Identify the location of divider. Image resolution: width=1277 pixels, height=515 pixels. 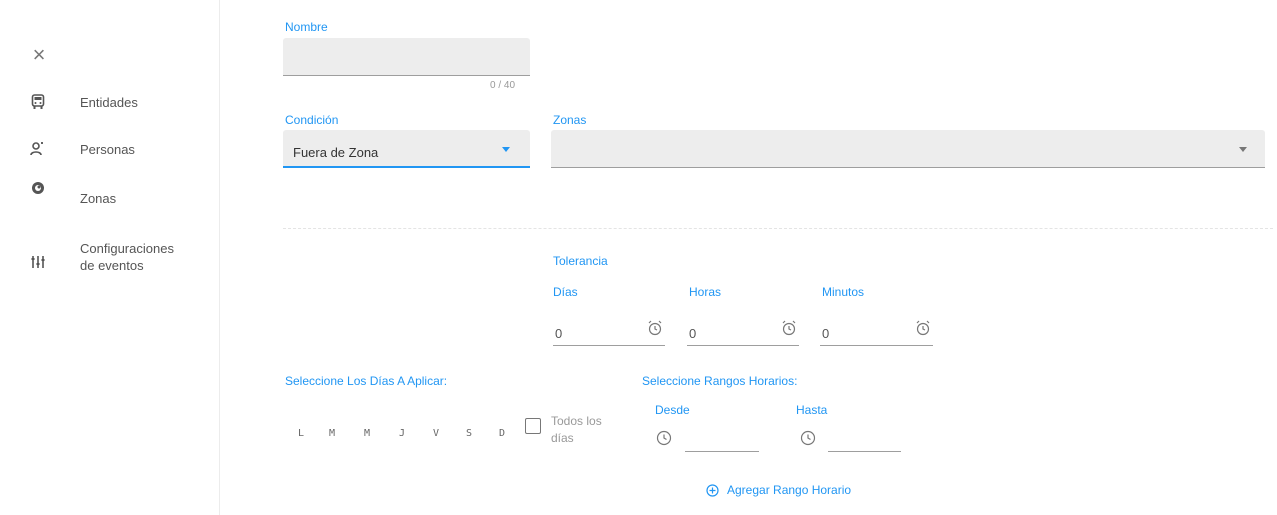
(778, 228).